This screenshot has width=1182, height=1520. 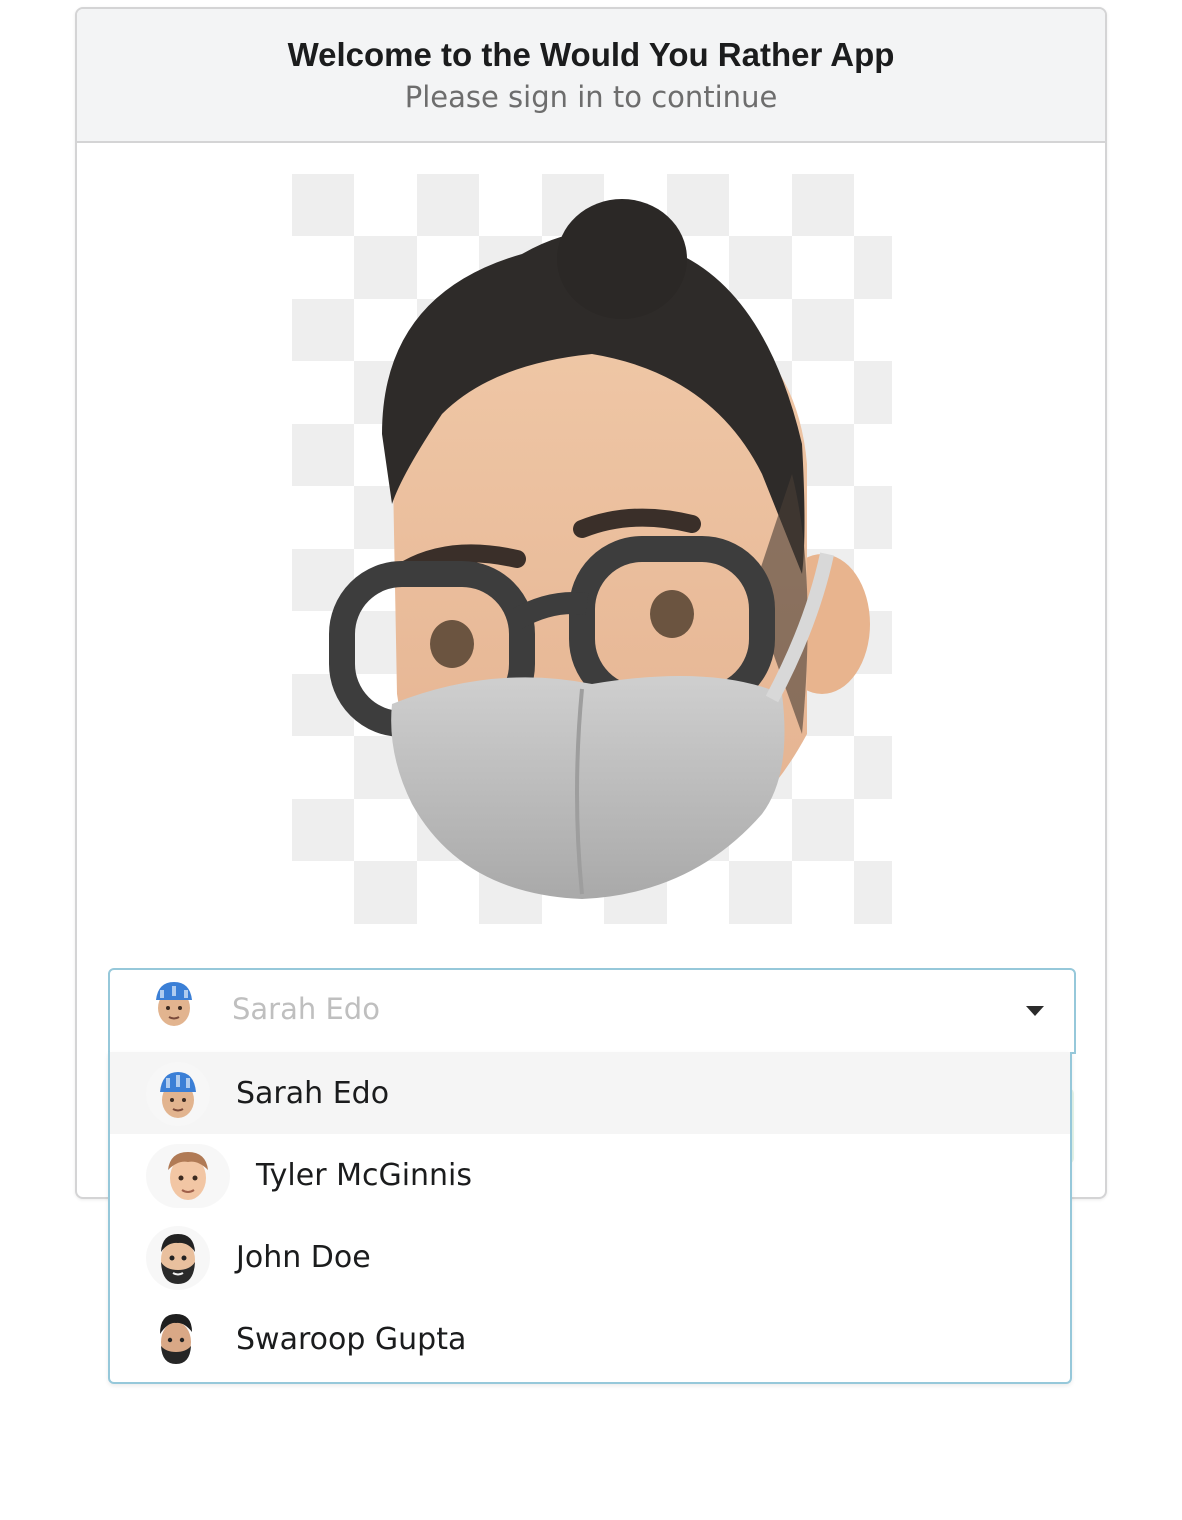 What do you see at coordinates (591, 54) in the screenshot?
I see `page-title: Welcome to the Would You Rather App` at bounding box center [591, 54].